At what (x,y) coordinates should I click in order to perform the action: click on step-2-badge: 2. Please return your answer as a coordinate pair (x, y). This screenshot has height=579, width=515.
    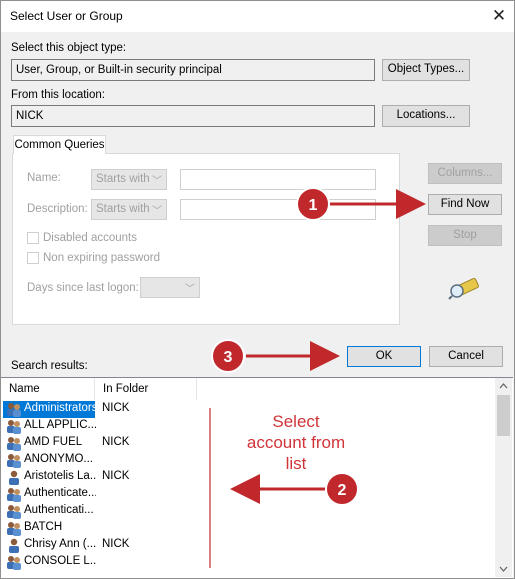
    Looking at the image, I should click on (342, 489).